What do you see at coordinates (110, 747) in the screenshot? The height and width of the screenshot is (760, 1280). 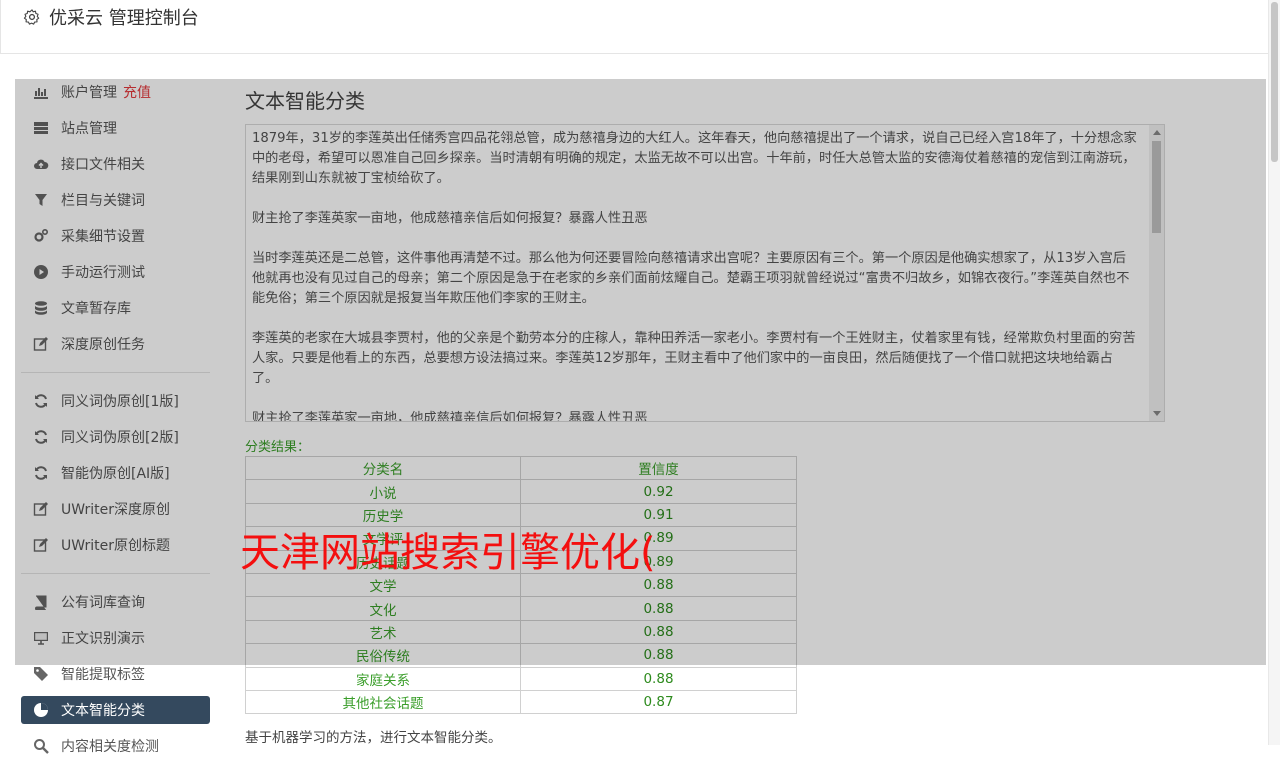 I see `sidebar-item-label: 内容相关度检测` at bounding box center [110, 747].